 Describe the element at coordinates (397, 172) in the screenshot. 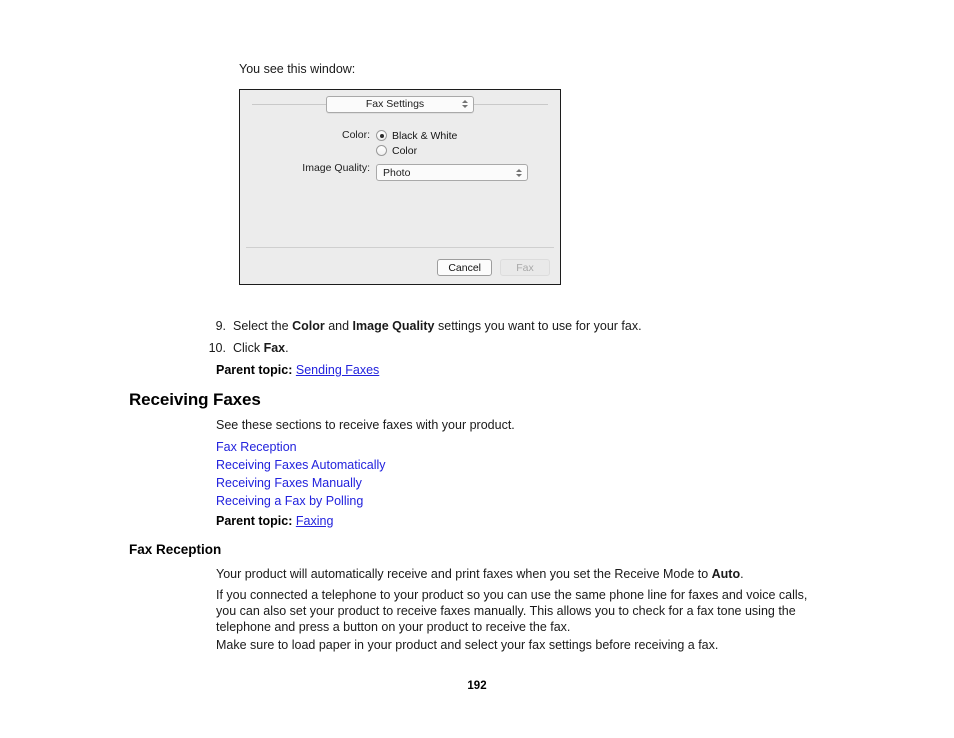

I see `image-quality-value: Photo` at that location.